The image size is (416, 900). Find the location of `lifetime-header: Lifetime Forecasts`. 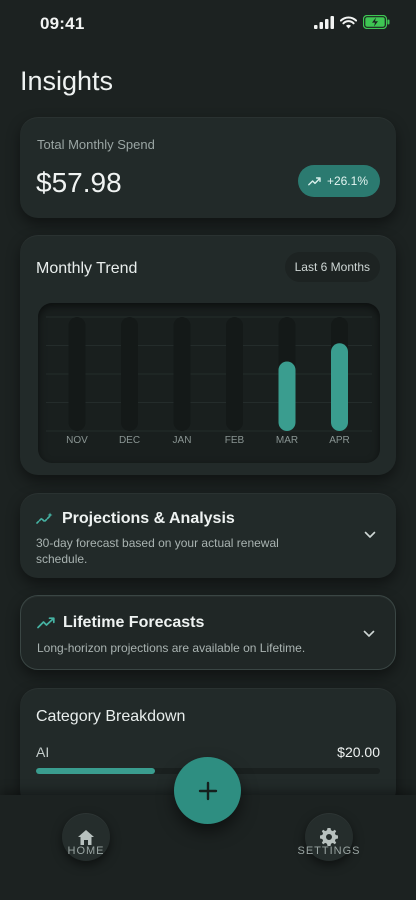

lifetime-header: Lifetime Forecasts is located at coordinates (120, 623).